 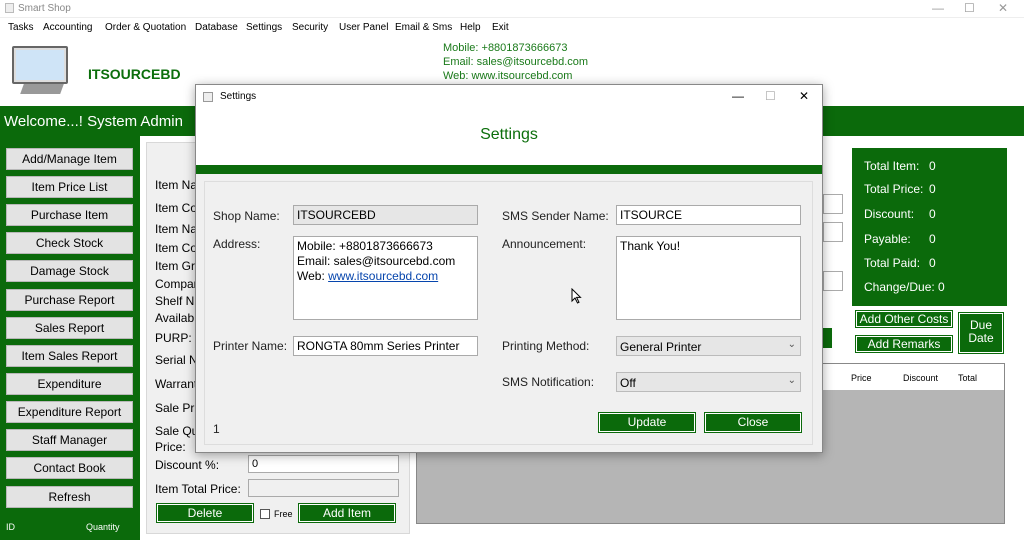 What do you see at coordinates (505, 48) in the screenshot?
I see `brand-mobile: Mobile: +8801873666673` at bounding box center [505, 48].